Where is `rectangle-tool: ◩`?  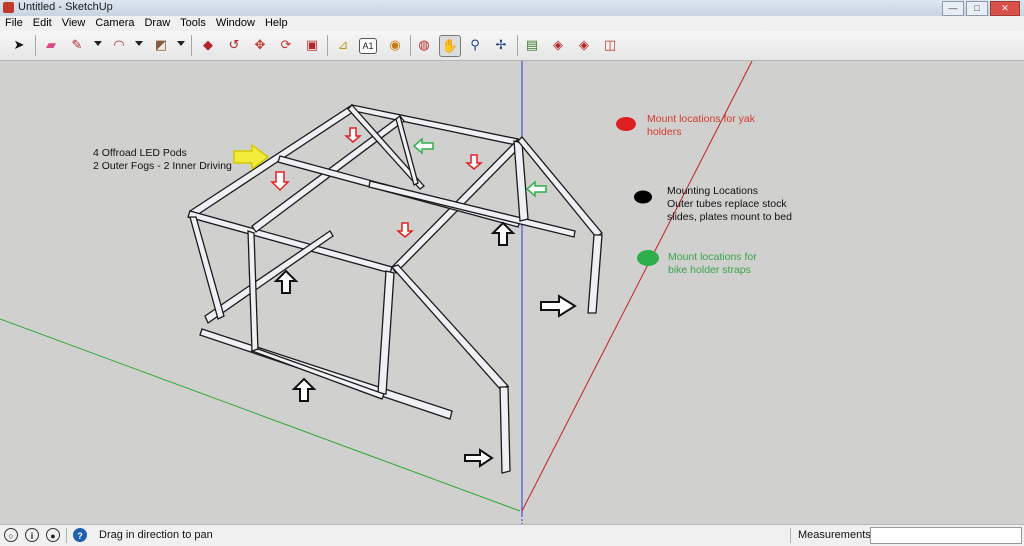
rectangle-tool: ◩ is located at coordinates (161, 45).